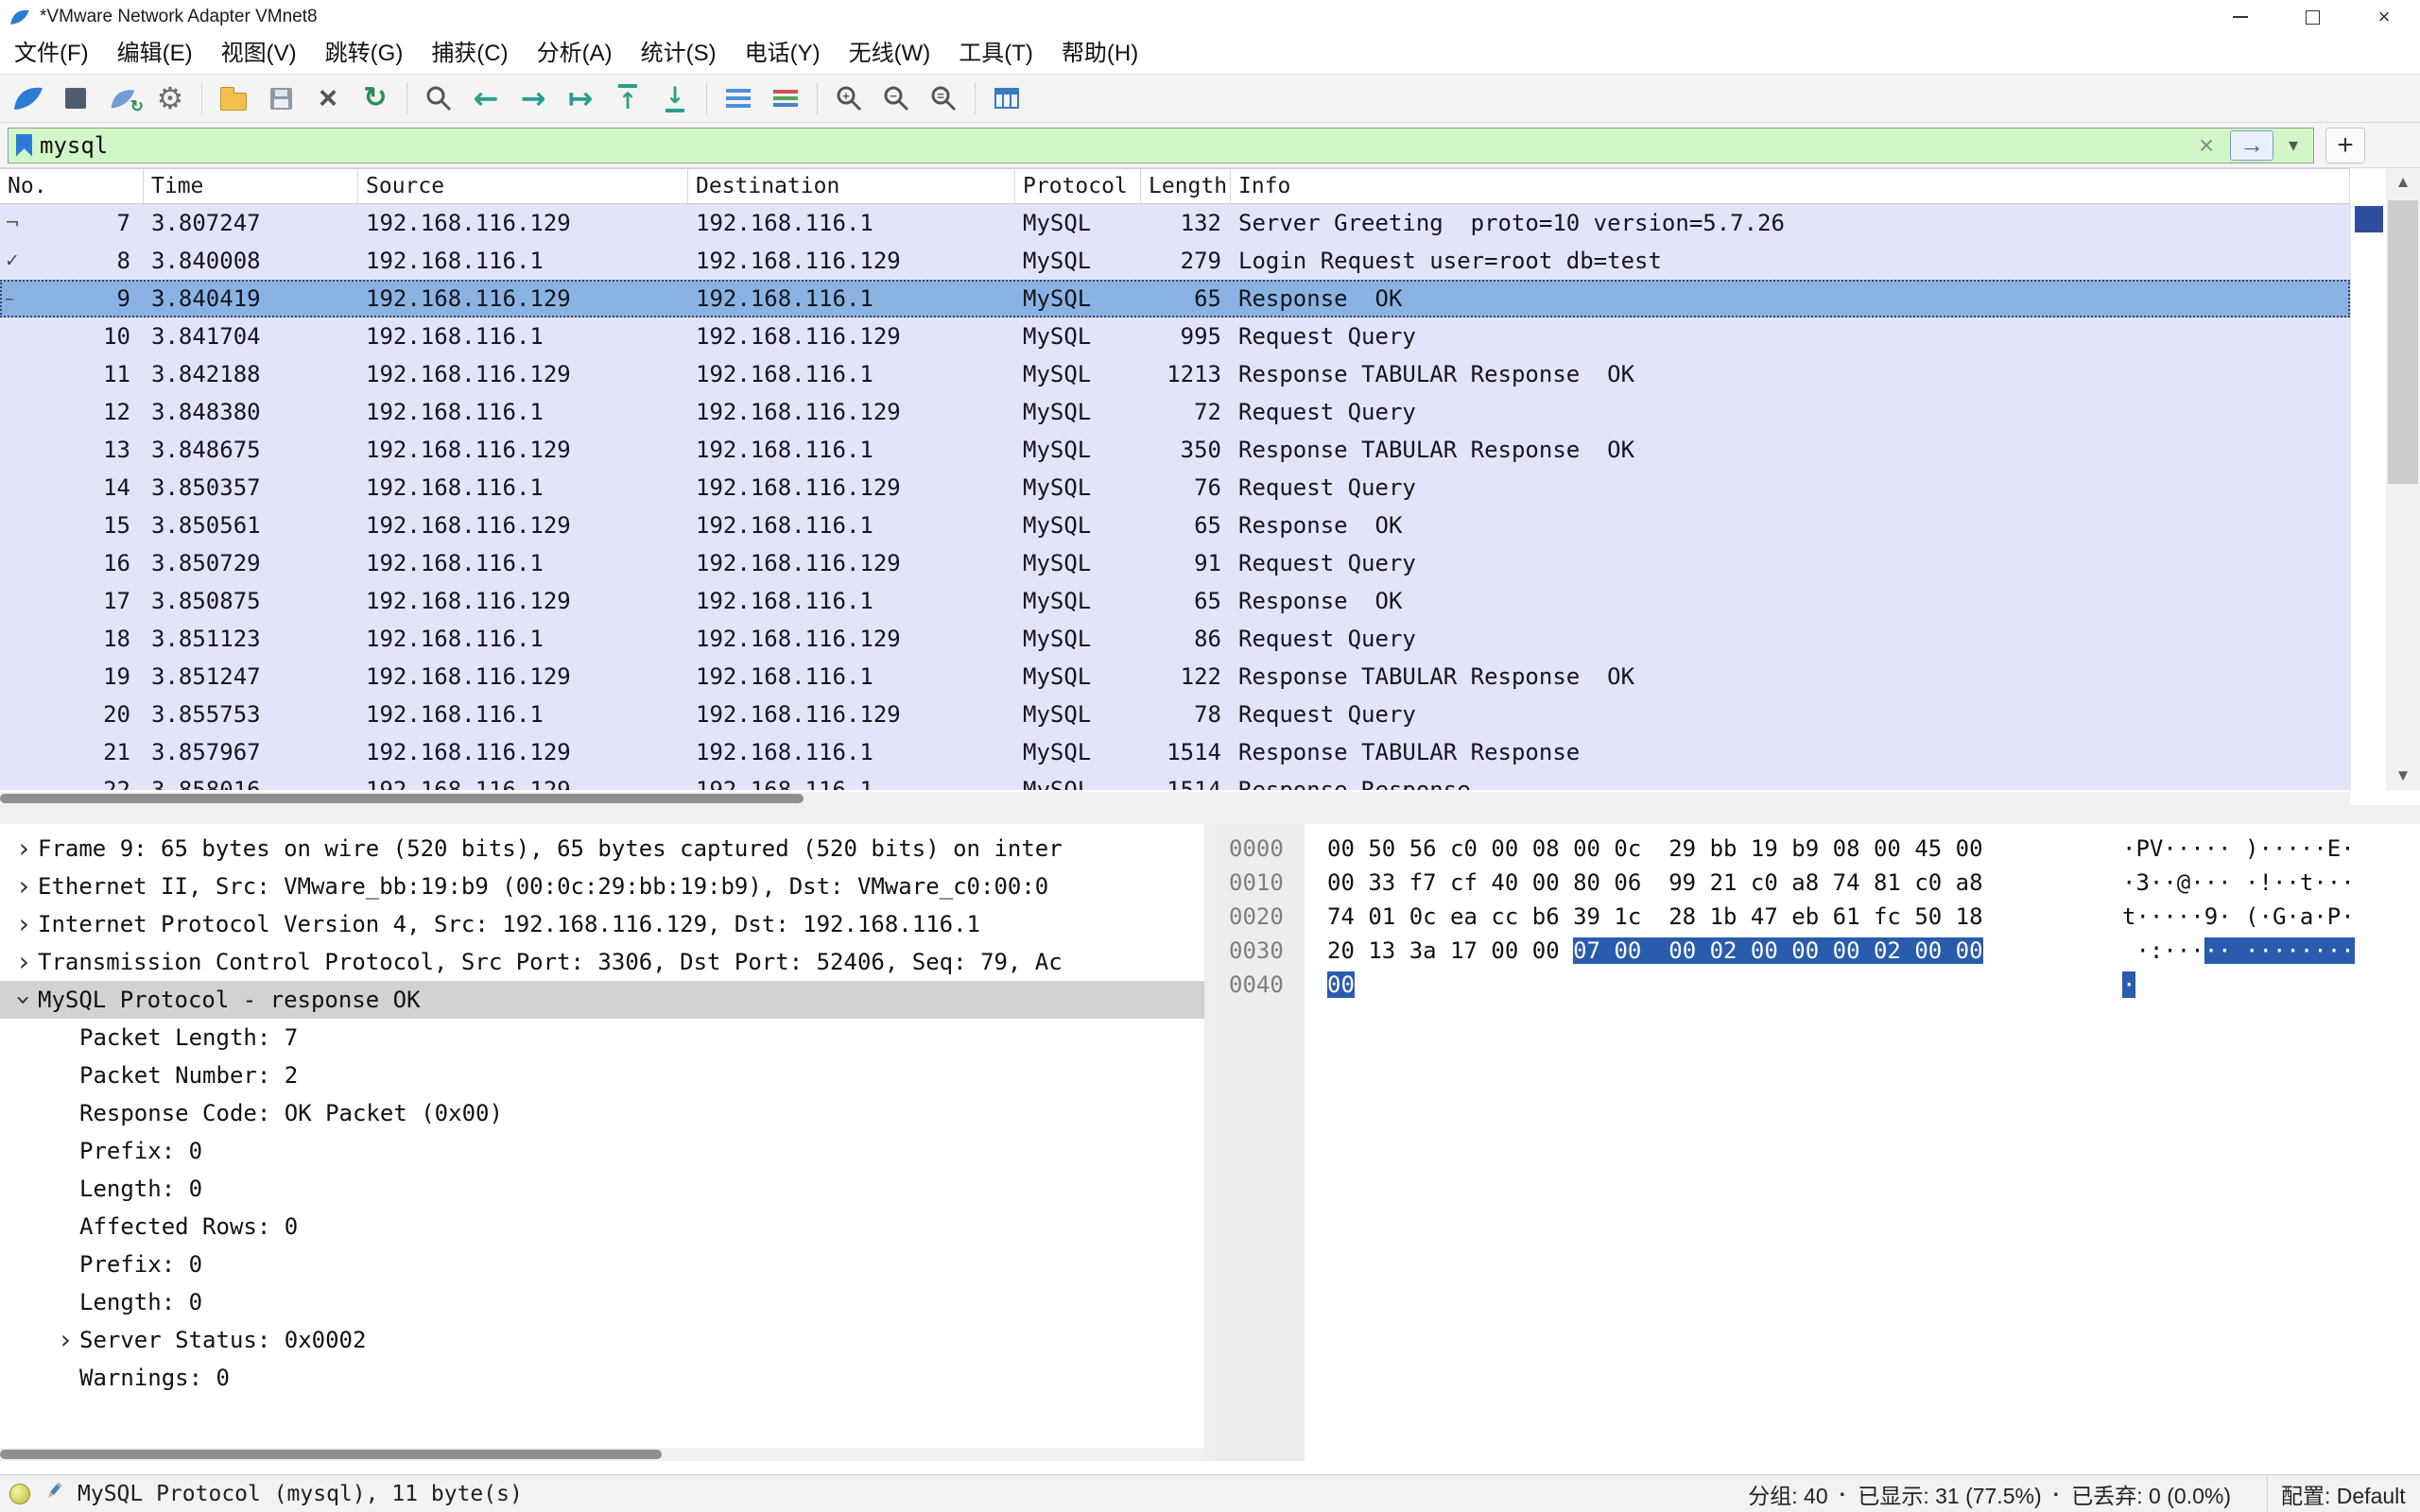 This screenshot has width=2420, height=1512. I want to click on menu-item-6: 统计(S), so click(679, 54).